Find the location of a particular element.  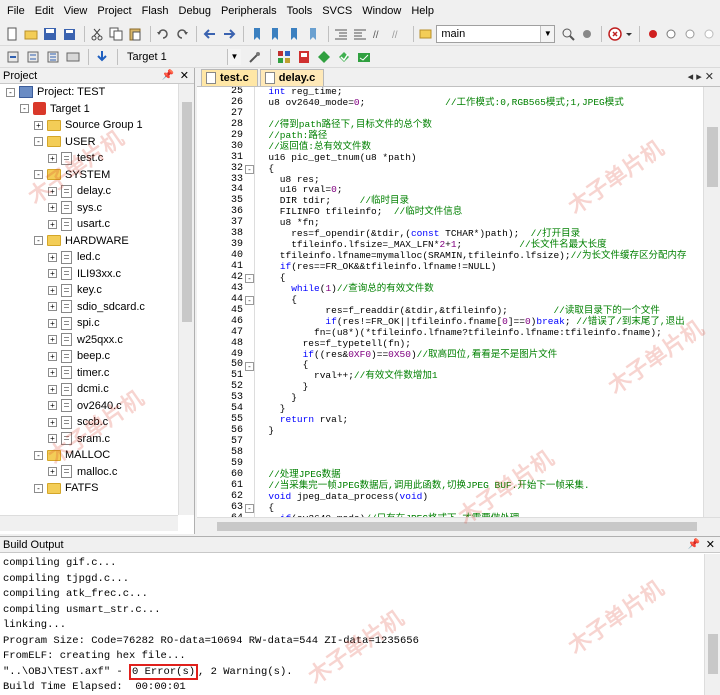

indent-icon is located at coordinates (341, 34).